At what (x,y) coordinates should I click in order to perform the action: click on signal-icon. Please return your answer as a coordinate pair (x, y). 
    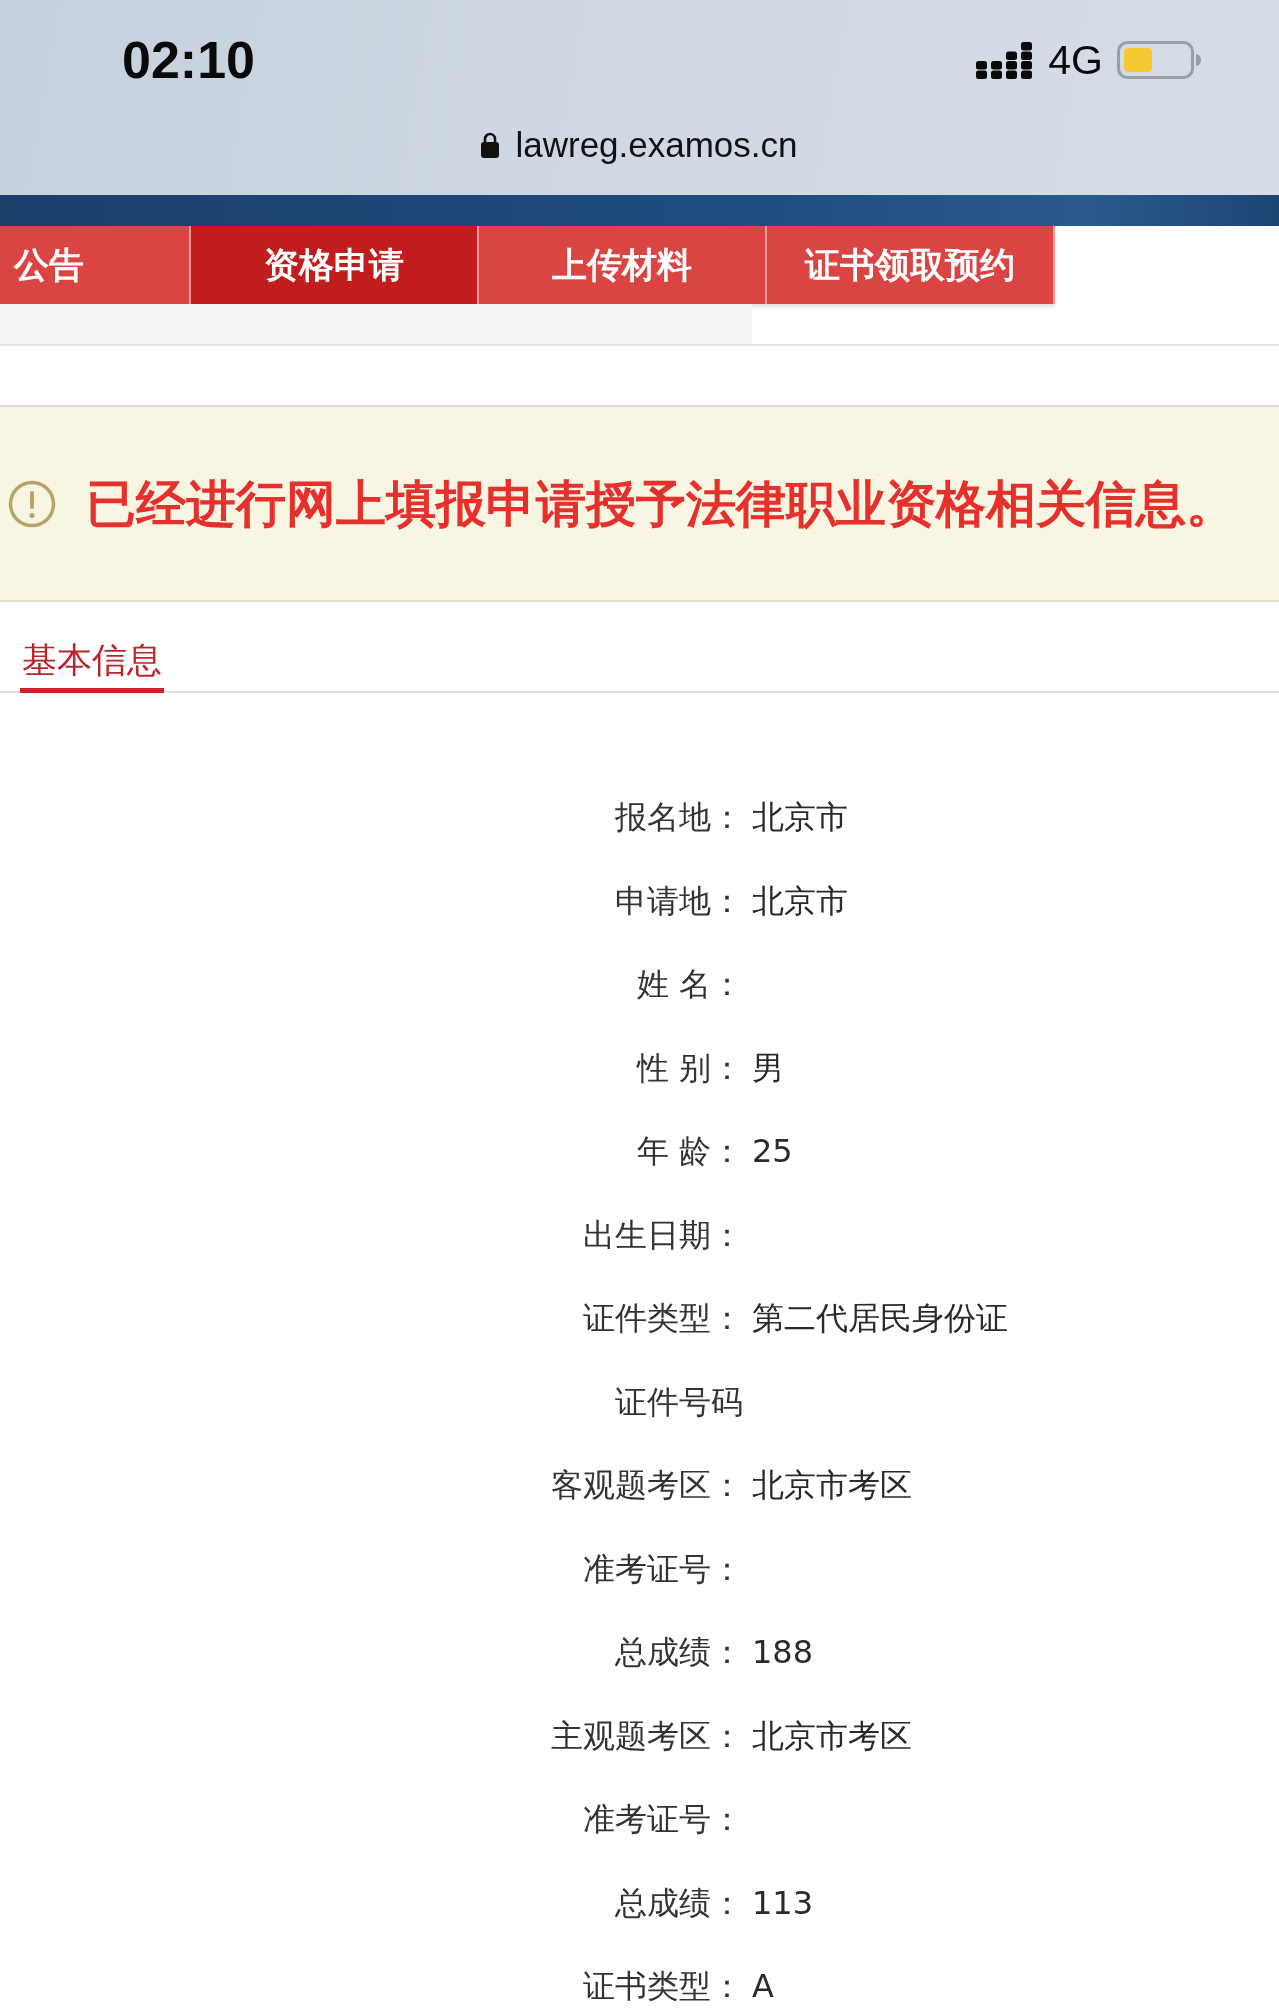
    Looking at the image, I should click on (1005, 60).